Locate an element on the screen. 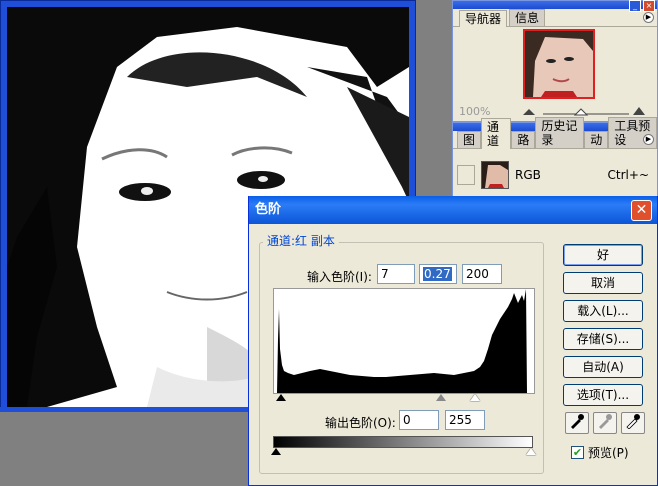 This screenshot has width=658, height=486. channels-tabs: 图 通道 路 历史记录 动 工具预设 ▶ is located at coordinates (555, 133).